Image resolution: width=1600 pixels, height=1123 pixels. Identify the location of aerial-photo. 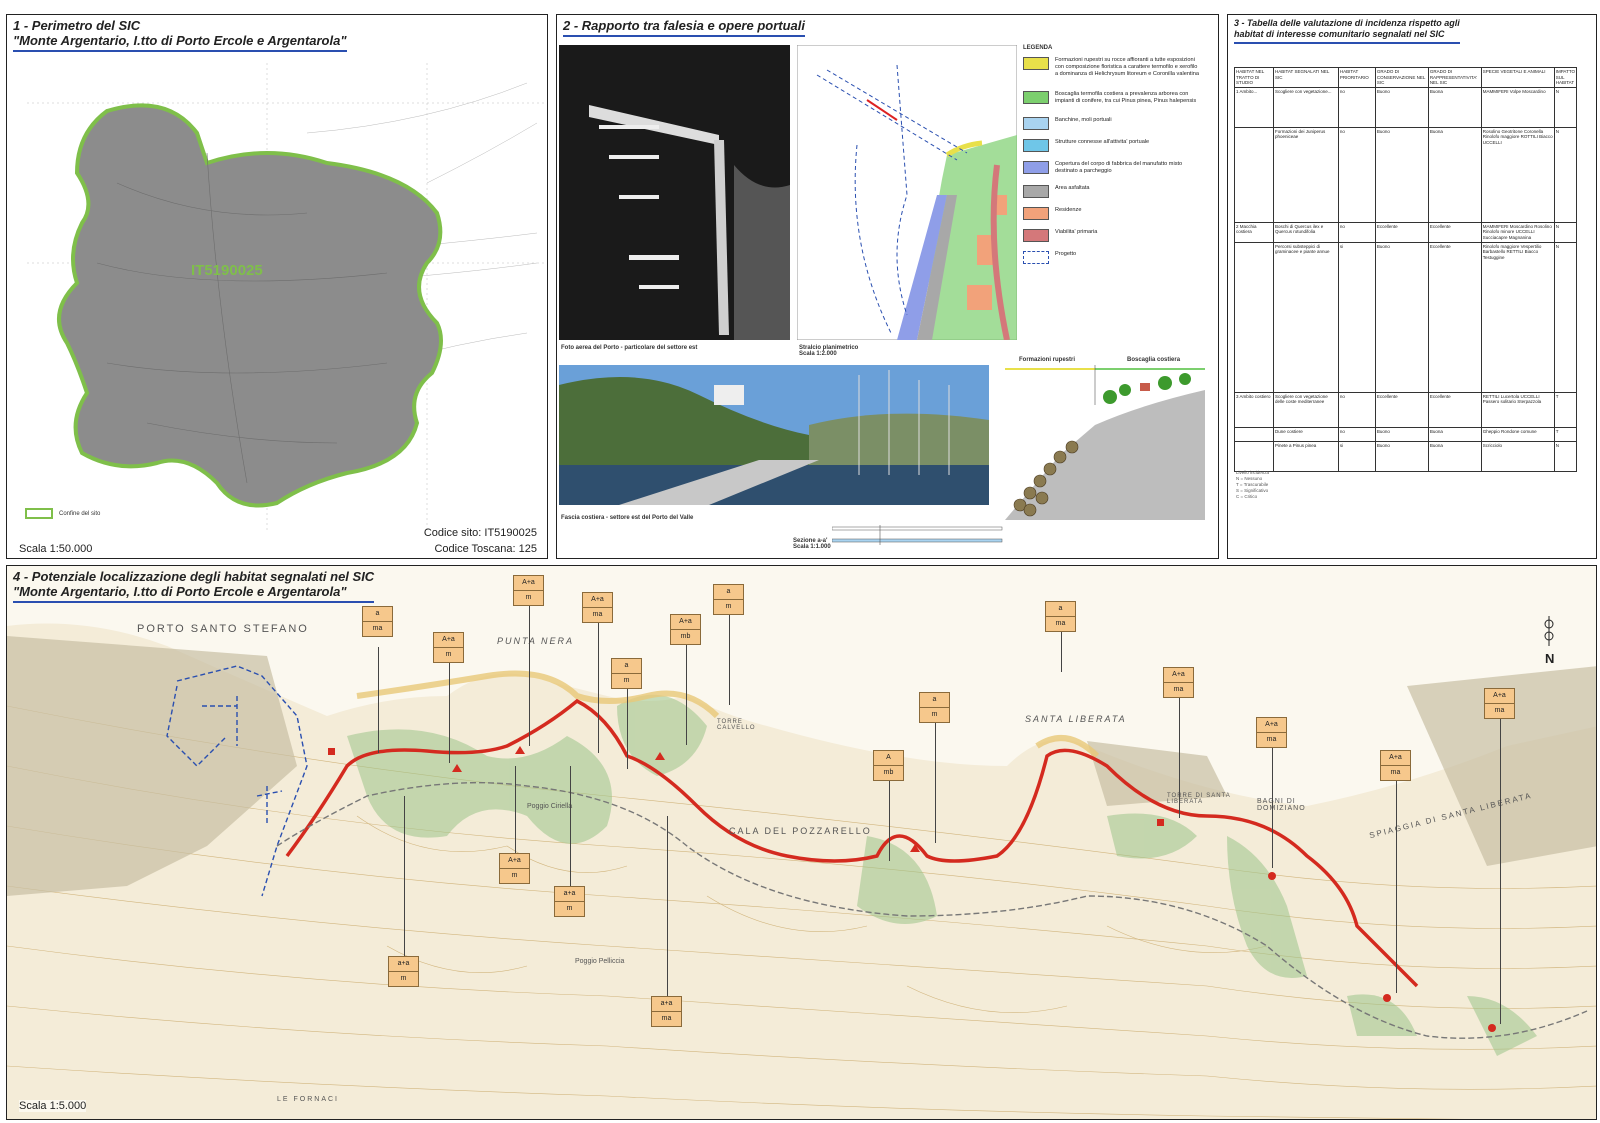
(674, 192).